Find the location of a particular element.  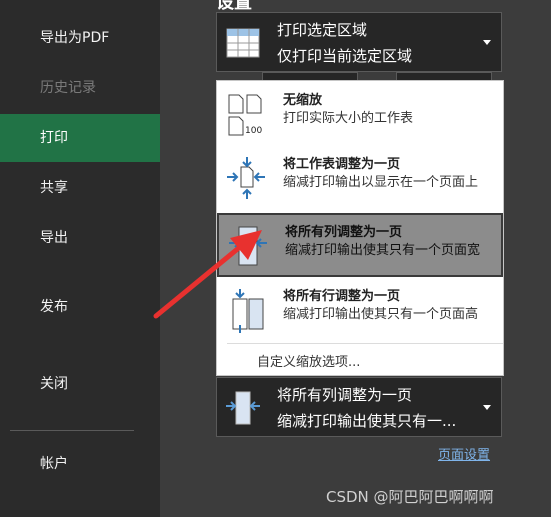

sidebar-divider is located at coordinates (72, 430).